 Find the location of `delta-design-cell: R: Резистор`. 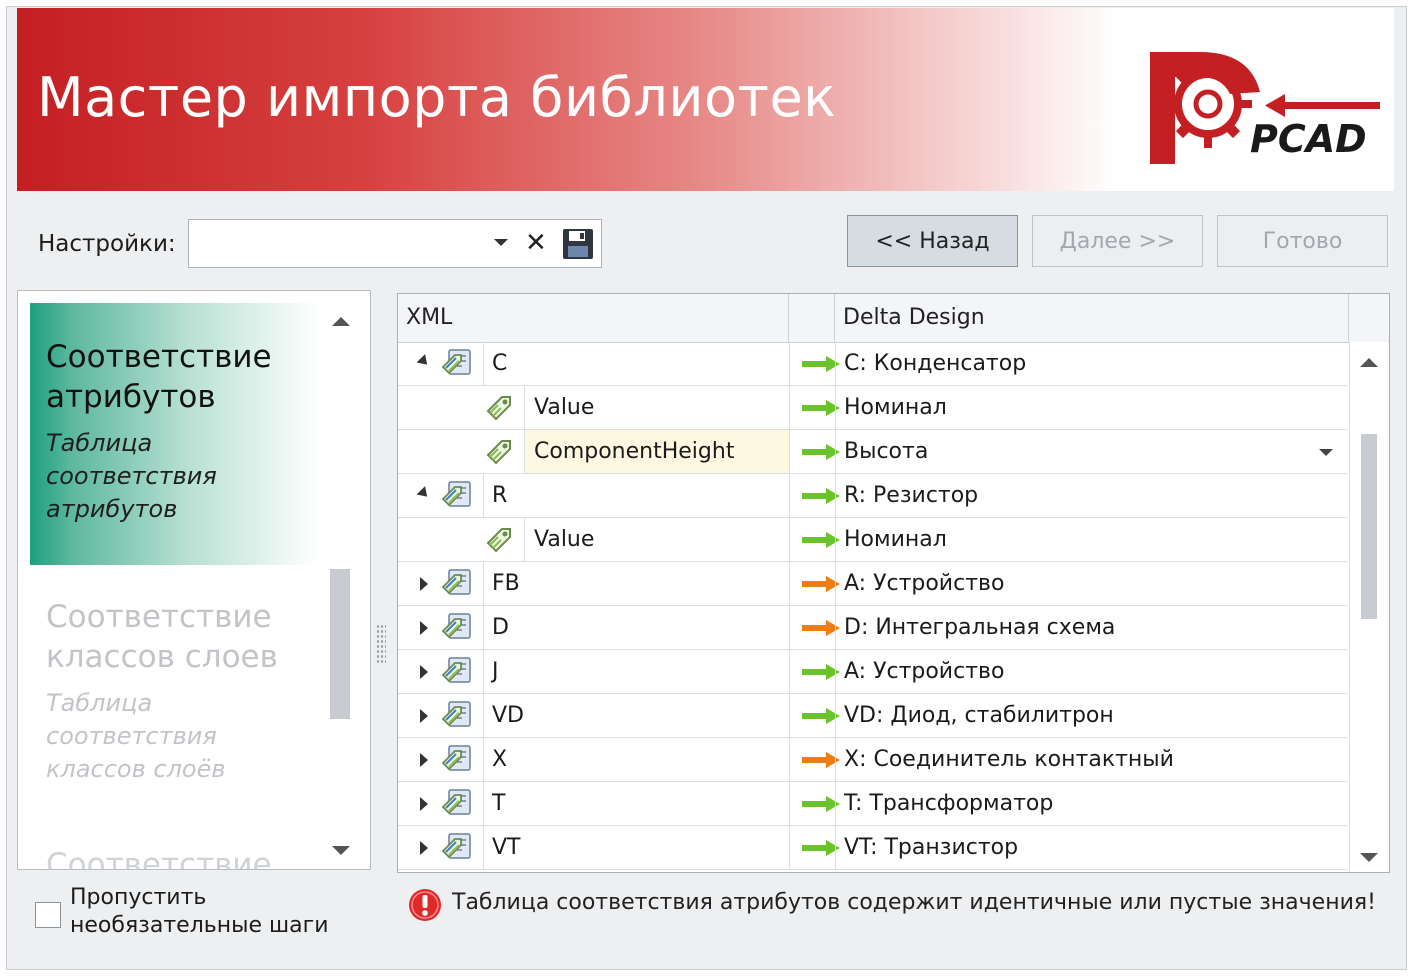

delta-design-cell: R: Резистор is located at coordinates (1089, 495).